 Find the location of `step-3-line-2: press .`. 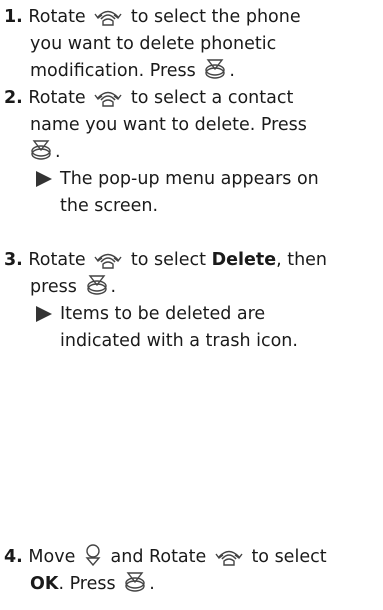

step-3-line-2: press . is located at coordinates (73, 287).